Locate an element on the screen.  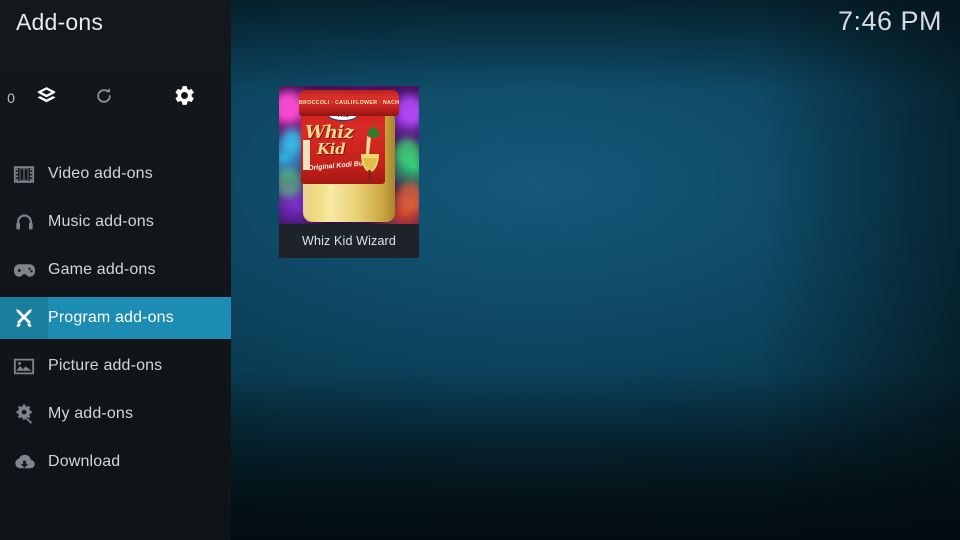
jar-lid: BROCCOLI · CAULIFLOWER · NACH is located at coordinates (349, 103).